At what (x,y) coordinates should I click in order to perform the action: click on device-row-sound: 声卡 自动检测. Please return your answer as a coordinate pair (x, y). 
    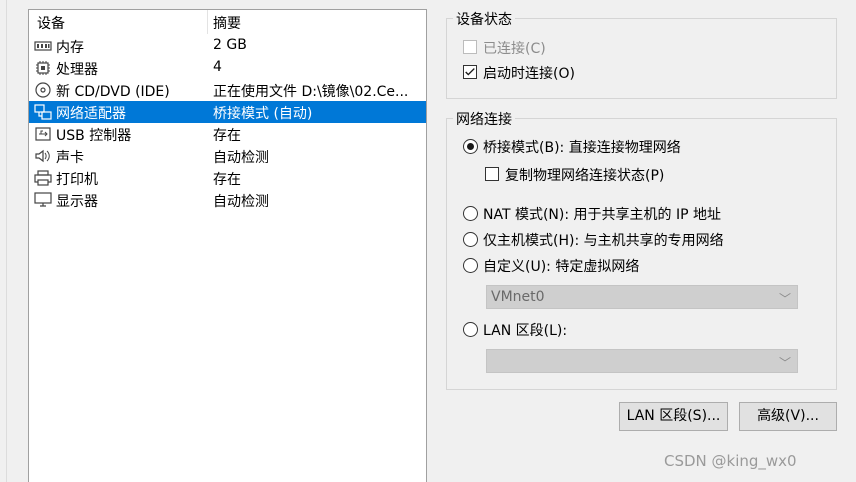
    Looking at the image, I should click on (227, 156).